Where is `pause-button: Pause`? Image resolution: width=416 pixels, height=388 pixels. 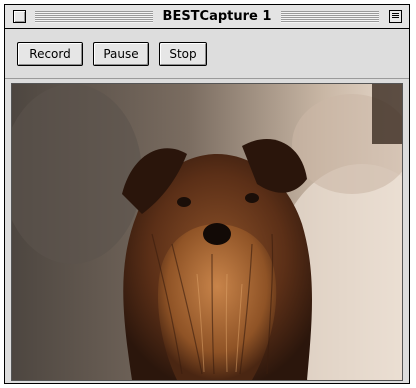 pause-button: Pause is located at coordinates (121, 54).